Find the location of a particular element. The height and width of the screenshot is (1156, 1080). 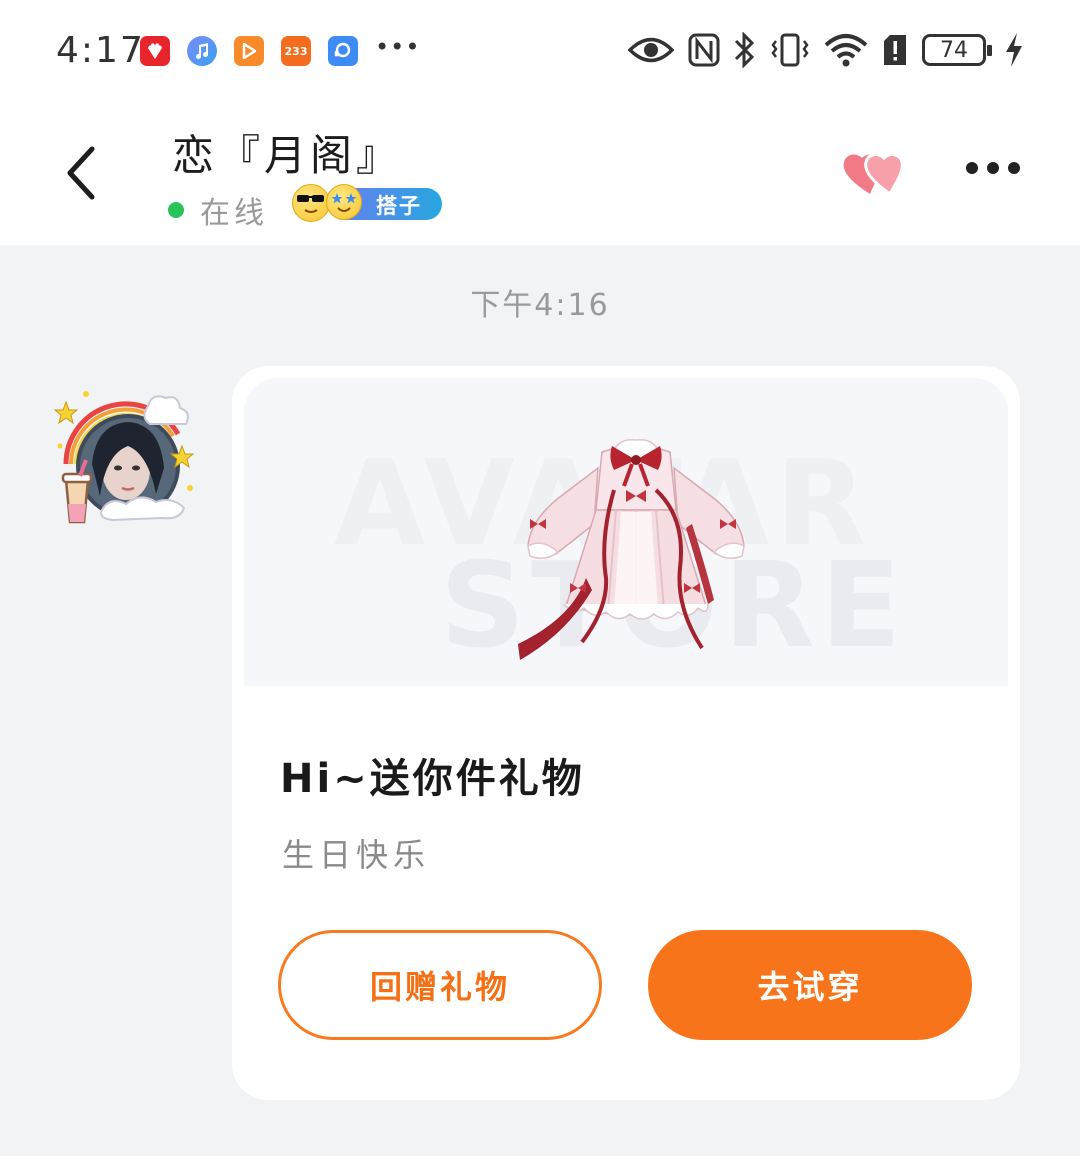

wifi-icon is located at coordinates (846, 50).